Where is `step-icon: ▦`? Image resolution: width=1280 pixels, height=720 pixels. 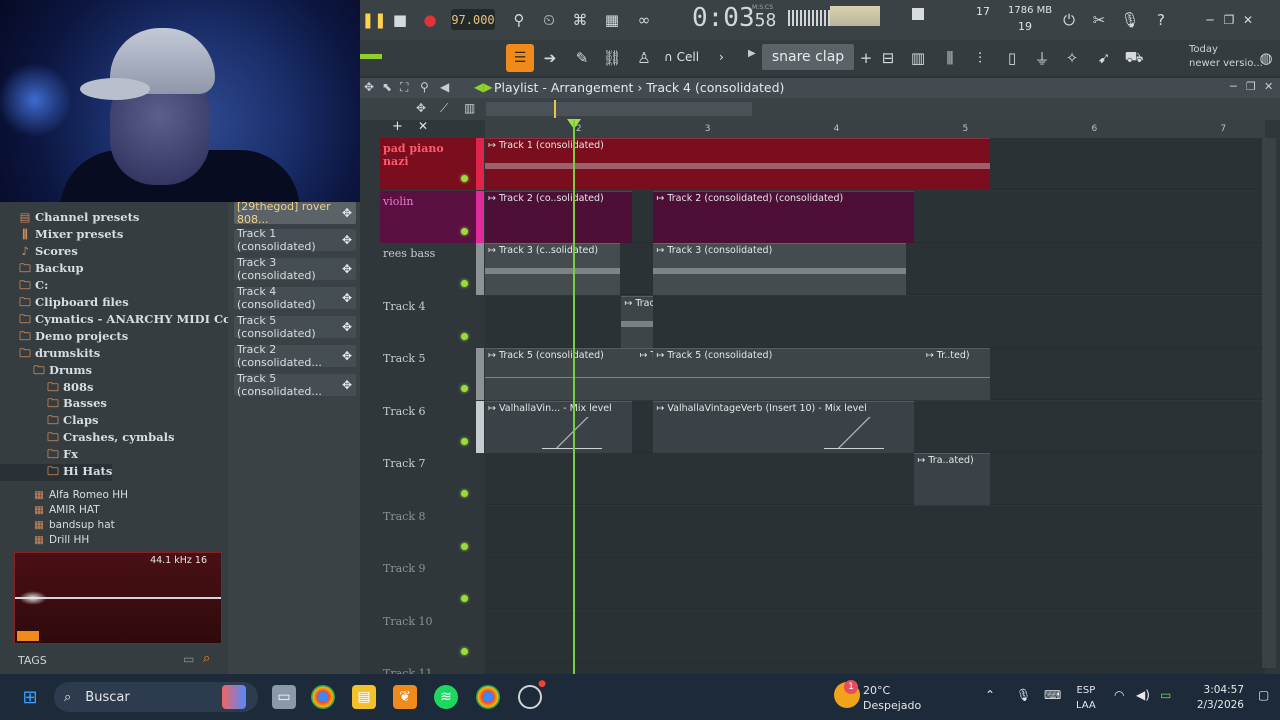
step-icon: ▦ is located at coordinates (612, 20).